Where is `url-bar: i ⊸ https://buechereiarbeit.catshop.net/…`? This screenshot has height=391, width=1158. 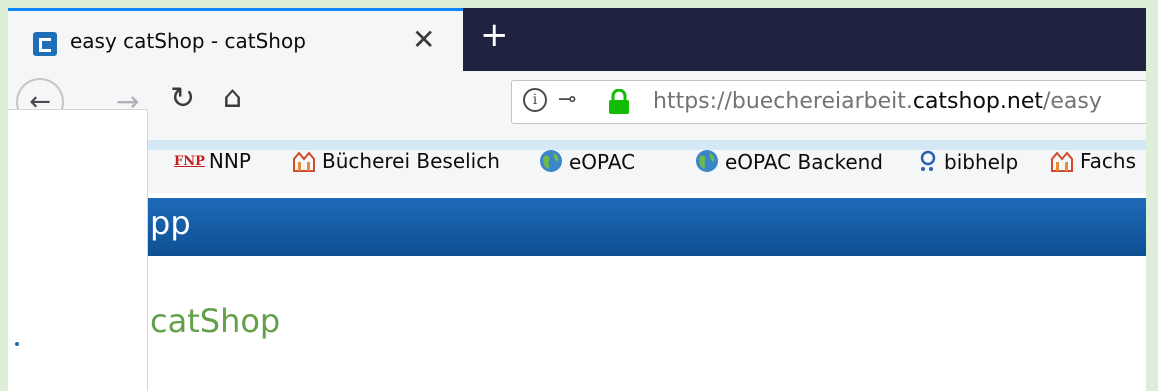 url-bar: i ⊸ https://buechereiarbeit.catshop.net/… is located at coordinates (828, 102).